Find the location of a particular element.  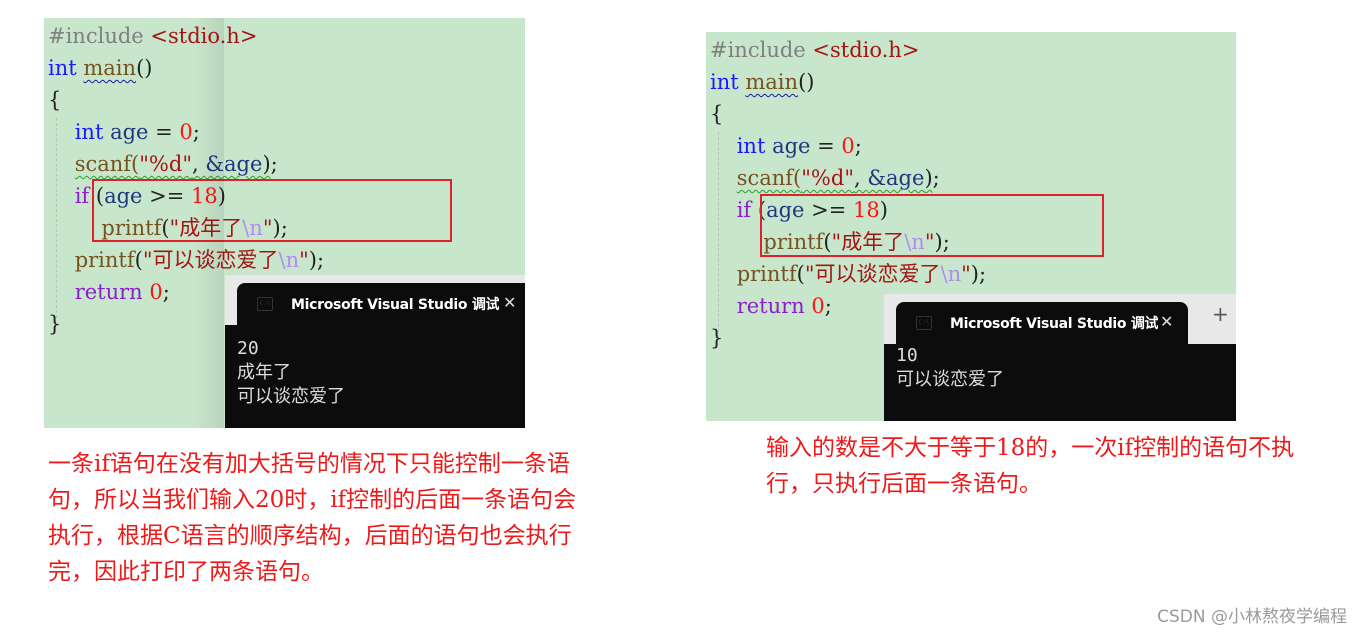

console-output-line: 成年了 is located at coordinates (264, 372).